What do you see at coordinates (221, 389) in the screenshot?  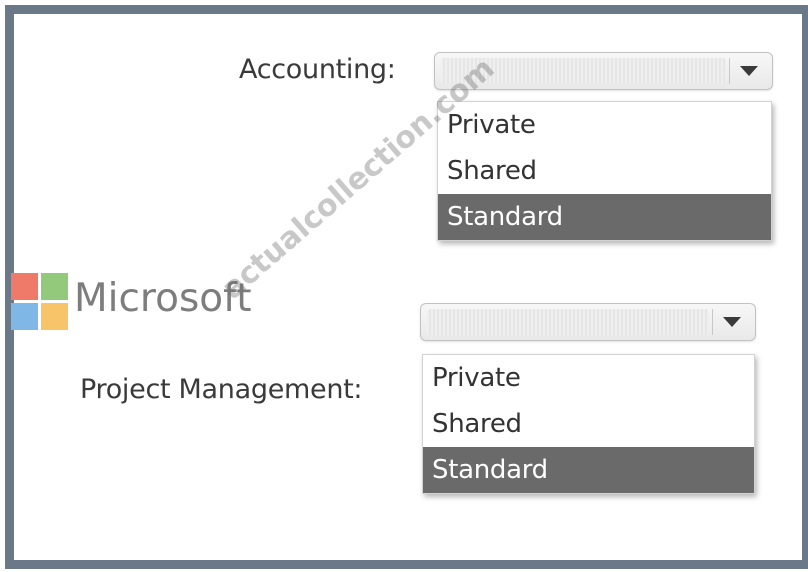 I see `project-management-label: Project Management:` at bounding box center [221, 389].